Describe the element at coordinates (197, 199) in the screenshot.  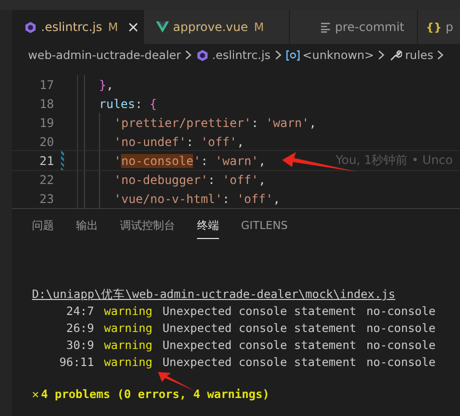
I see `code-text: 'vue/no-v-html': 'off',` at that location.